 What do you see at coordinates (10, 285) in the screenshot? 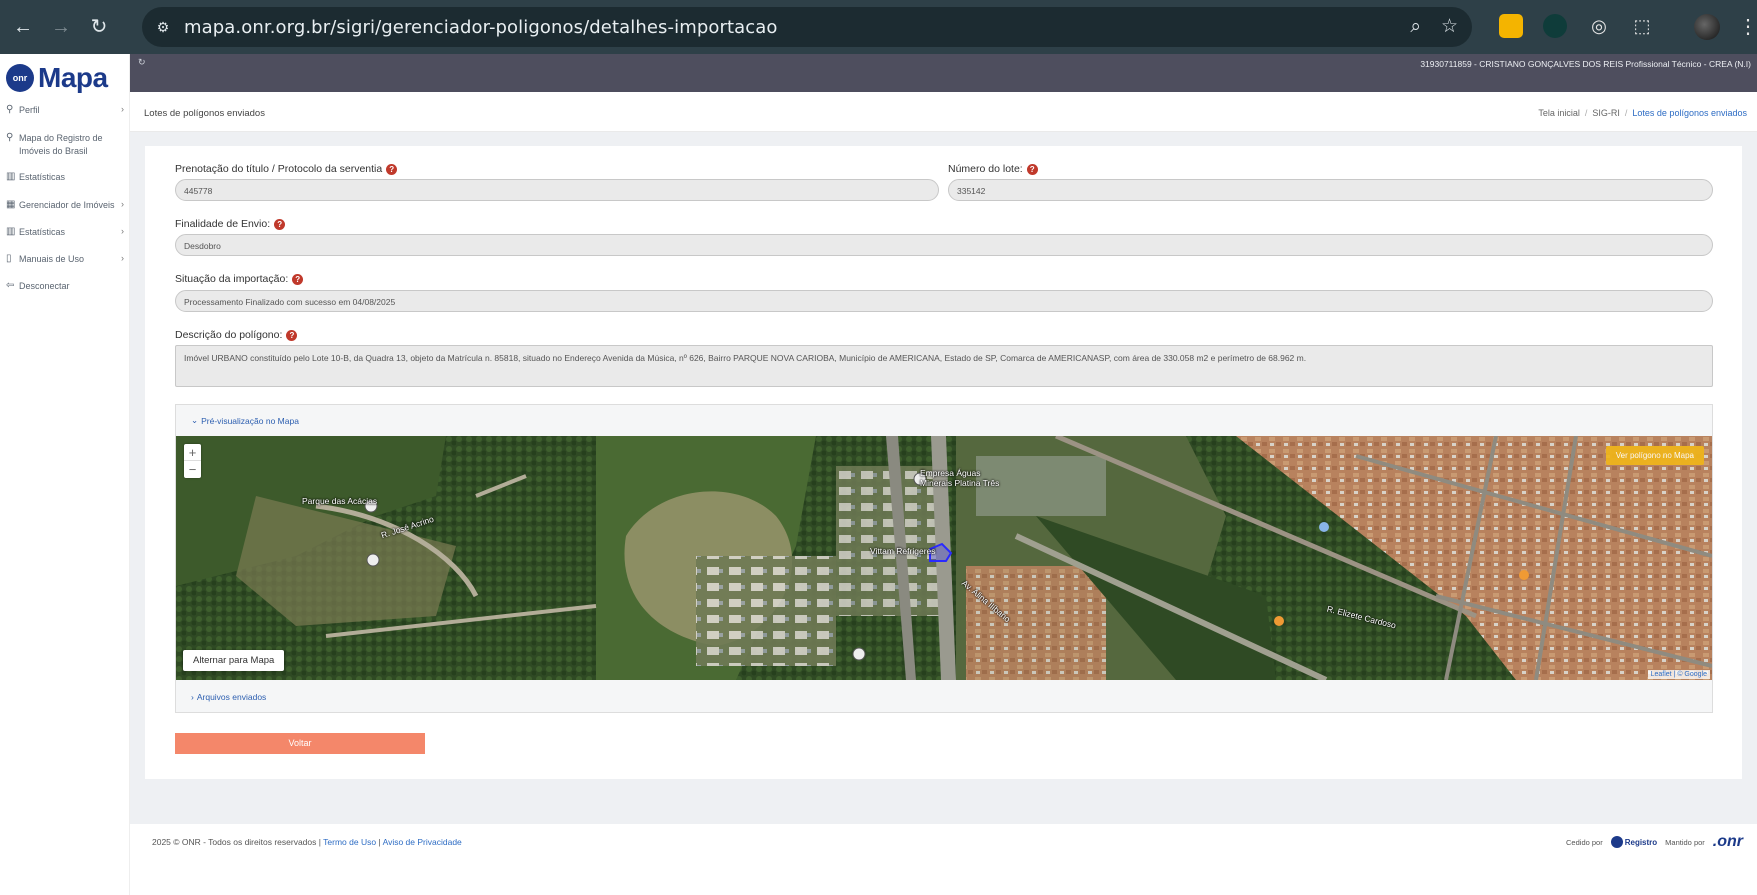
I see `logout-icon: ⇦` at bounding box center [10, 285].